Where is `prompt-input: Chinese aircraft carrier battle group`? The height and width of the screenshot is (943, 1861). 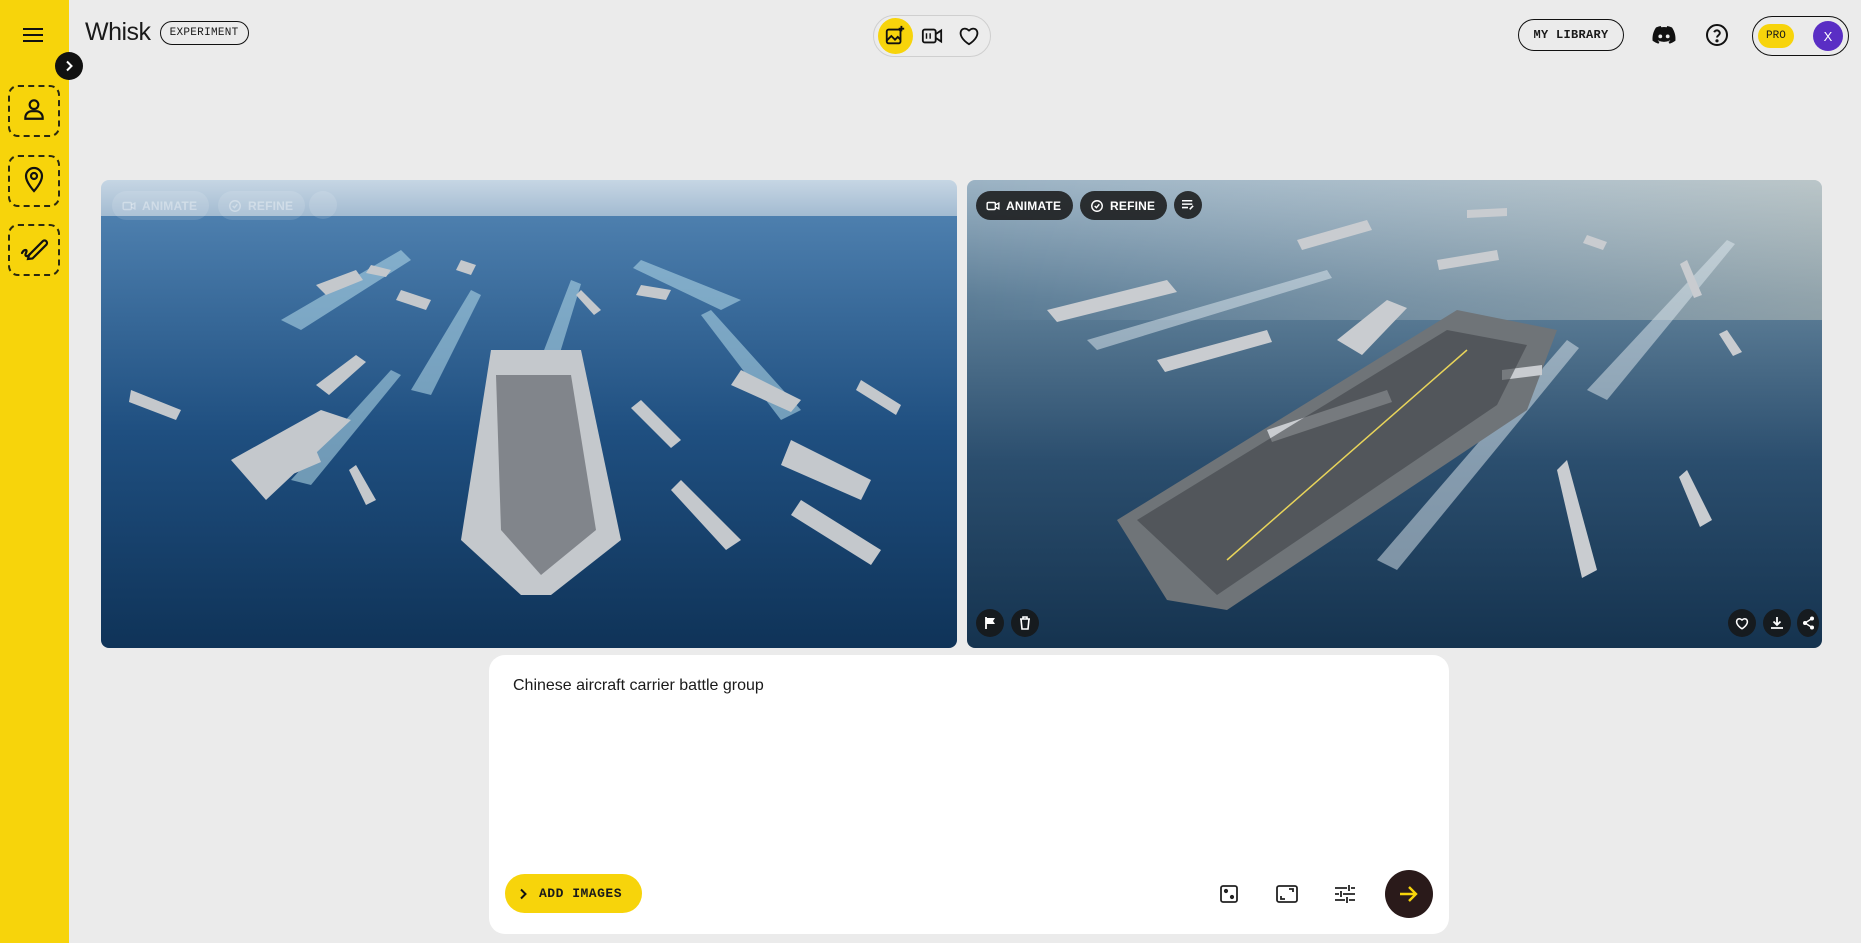 prompt-input: Chinese aircraft carrier battle group is located at coordinates (638, 686).